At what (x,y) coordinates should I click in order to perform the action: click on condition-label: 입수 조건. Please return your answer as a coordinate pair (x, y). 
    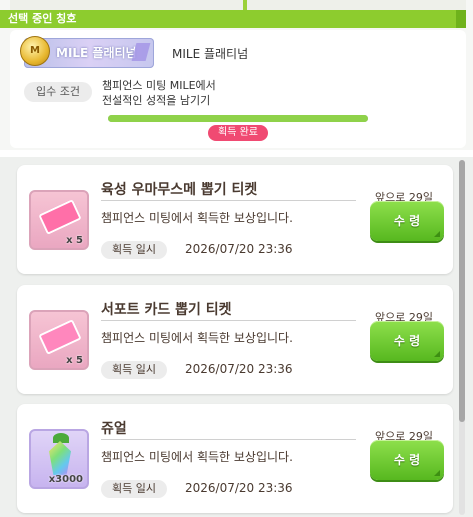
    Looking at the image, I should click on (58, 92).